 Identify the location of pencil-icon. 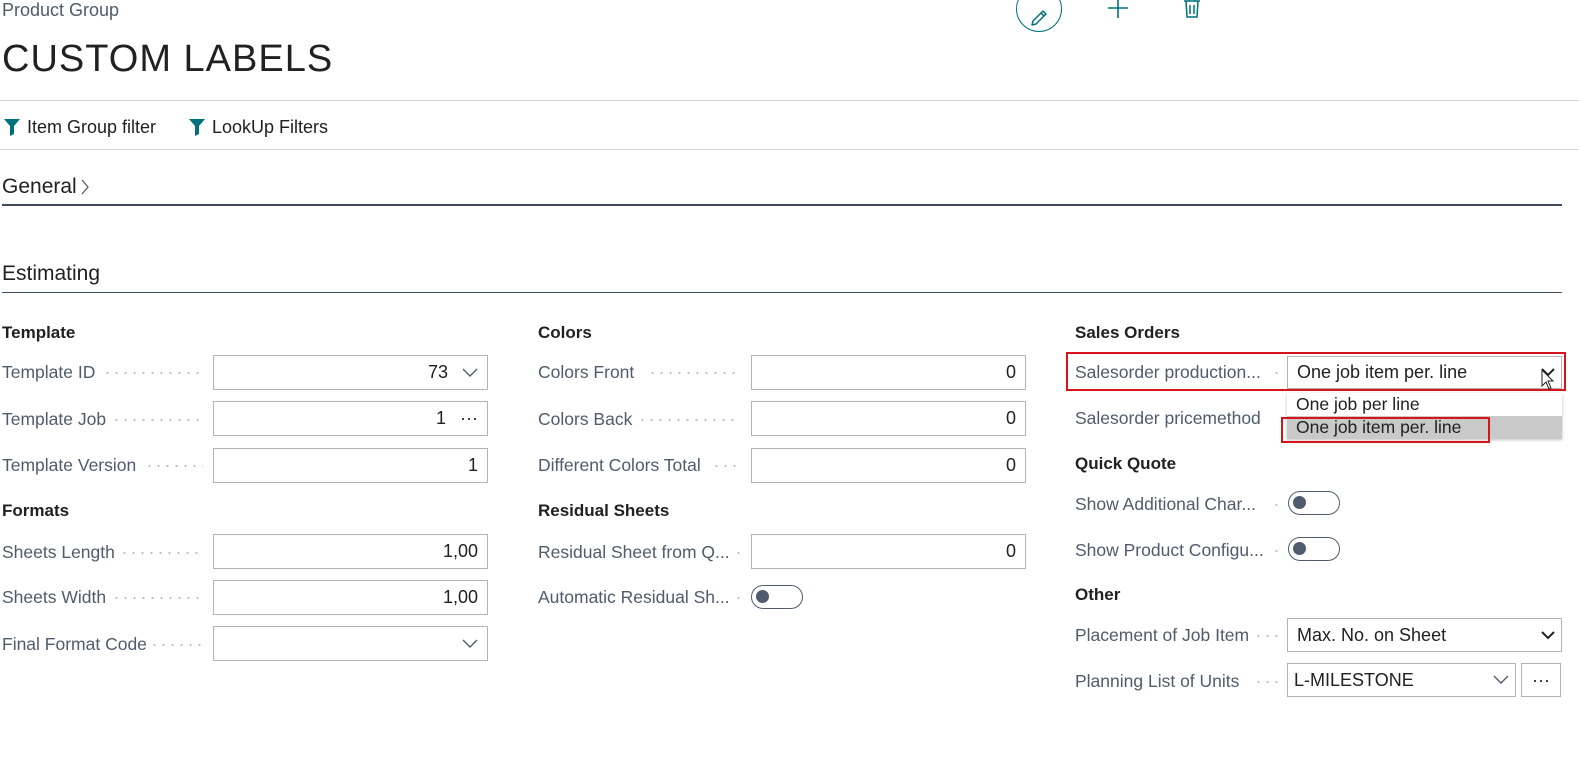
(1039, 18).